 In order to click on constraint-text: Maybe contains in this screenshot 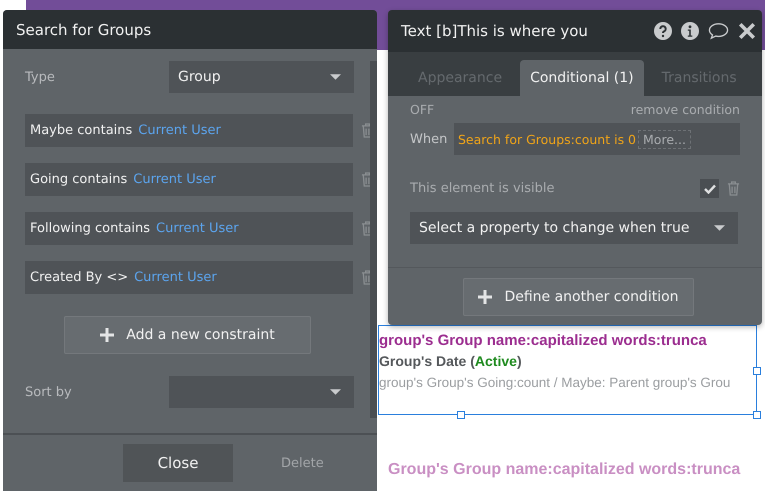, I will do `click(81, 130)`.